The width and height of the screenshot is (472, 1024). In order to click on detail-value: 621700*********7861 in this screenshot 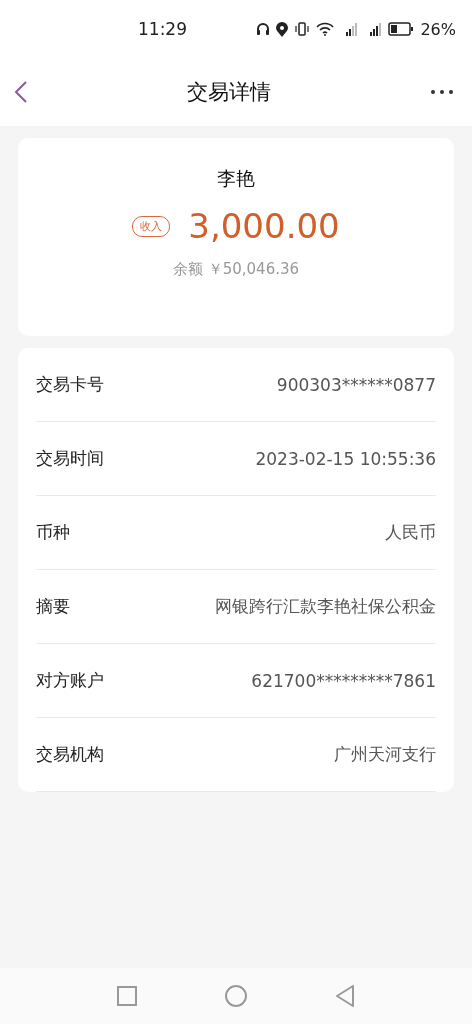, I will do `click(343, 680)`.